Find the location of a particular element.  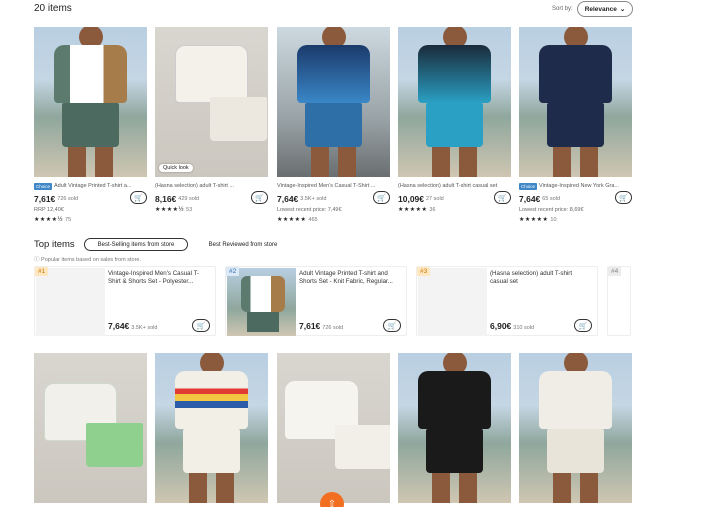

rating-stars: ★★★★½ 75 is located at coordinates (53, 220).